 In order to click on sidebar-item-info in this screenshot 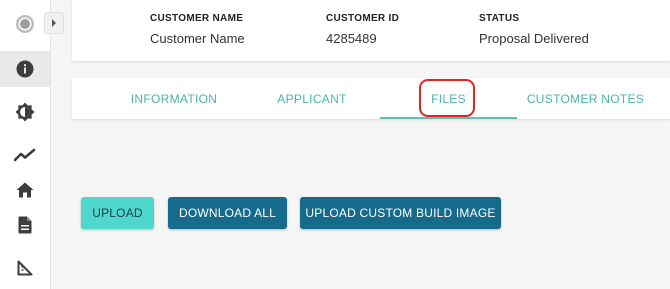, I will do `click(25, 69)`.